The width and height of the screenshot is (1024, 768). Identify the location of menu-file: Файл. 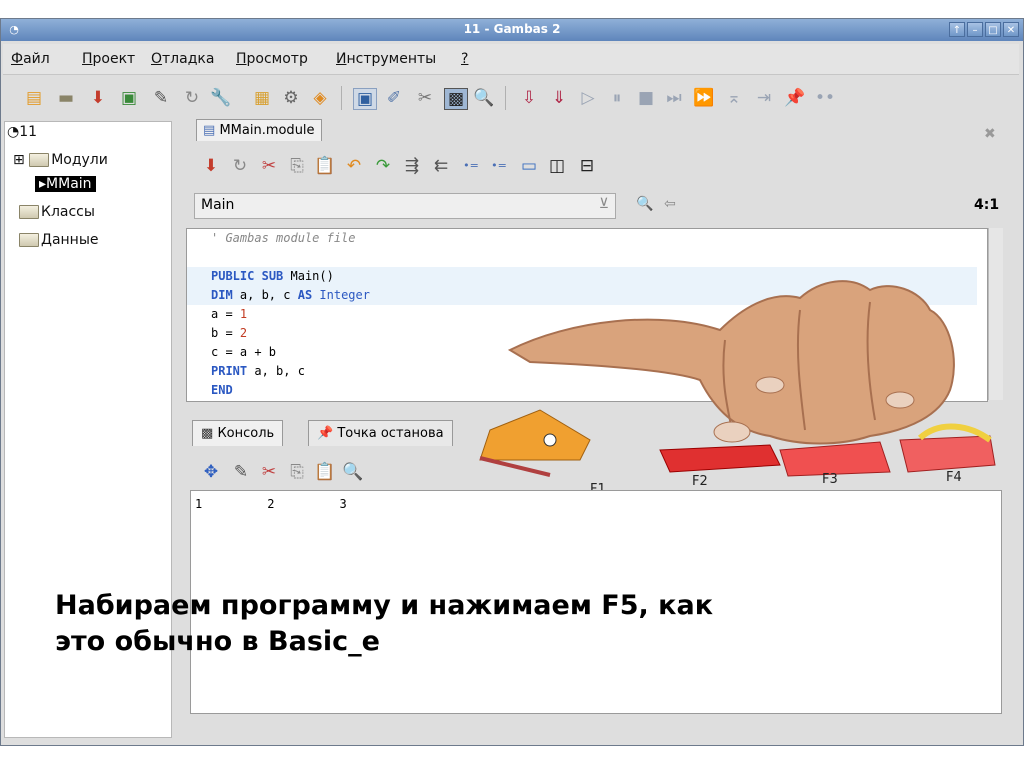
(30, 59).